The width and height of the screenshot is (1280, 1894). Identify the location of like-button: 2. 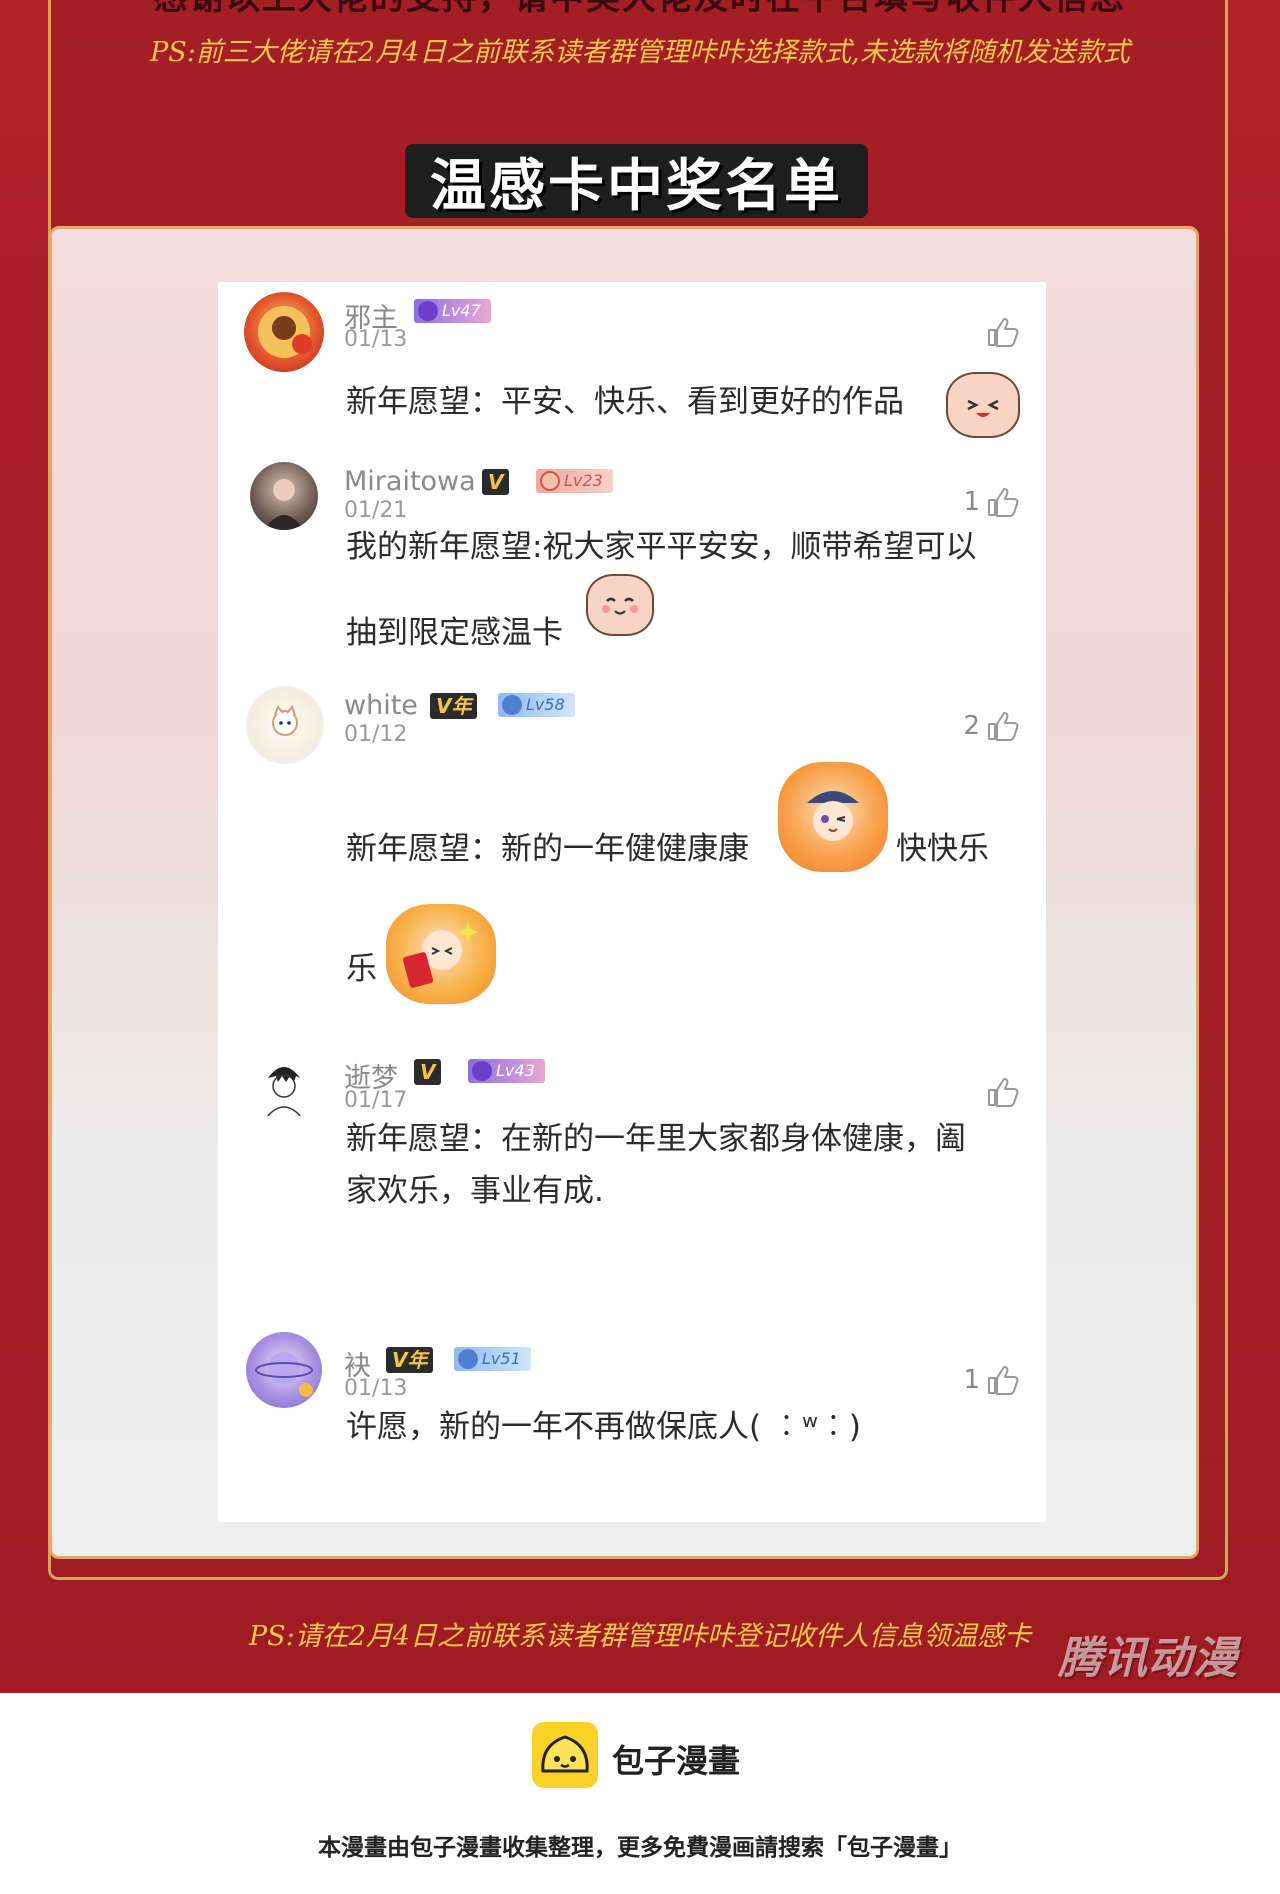
(991, 726).